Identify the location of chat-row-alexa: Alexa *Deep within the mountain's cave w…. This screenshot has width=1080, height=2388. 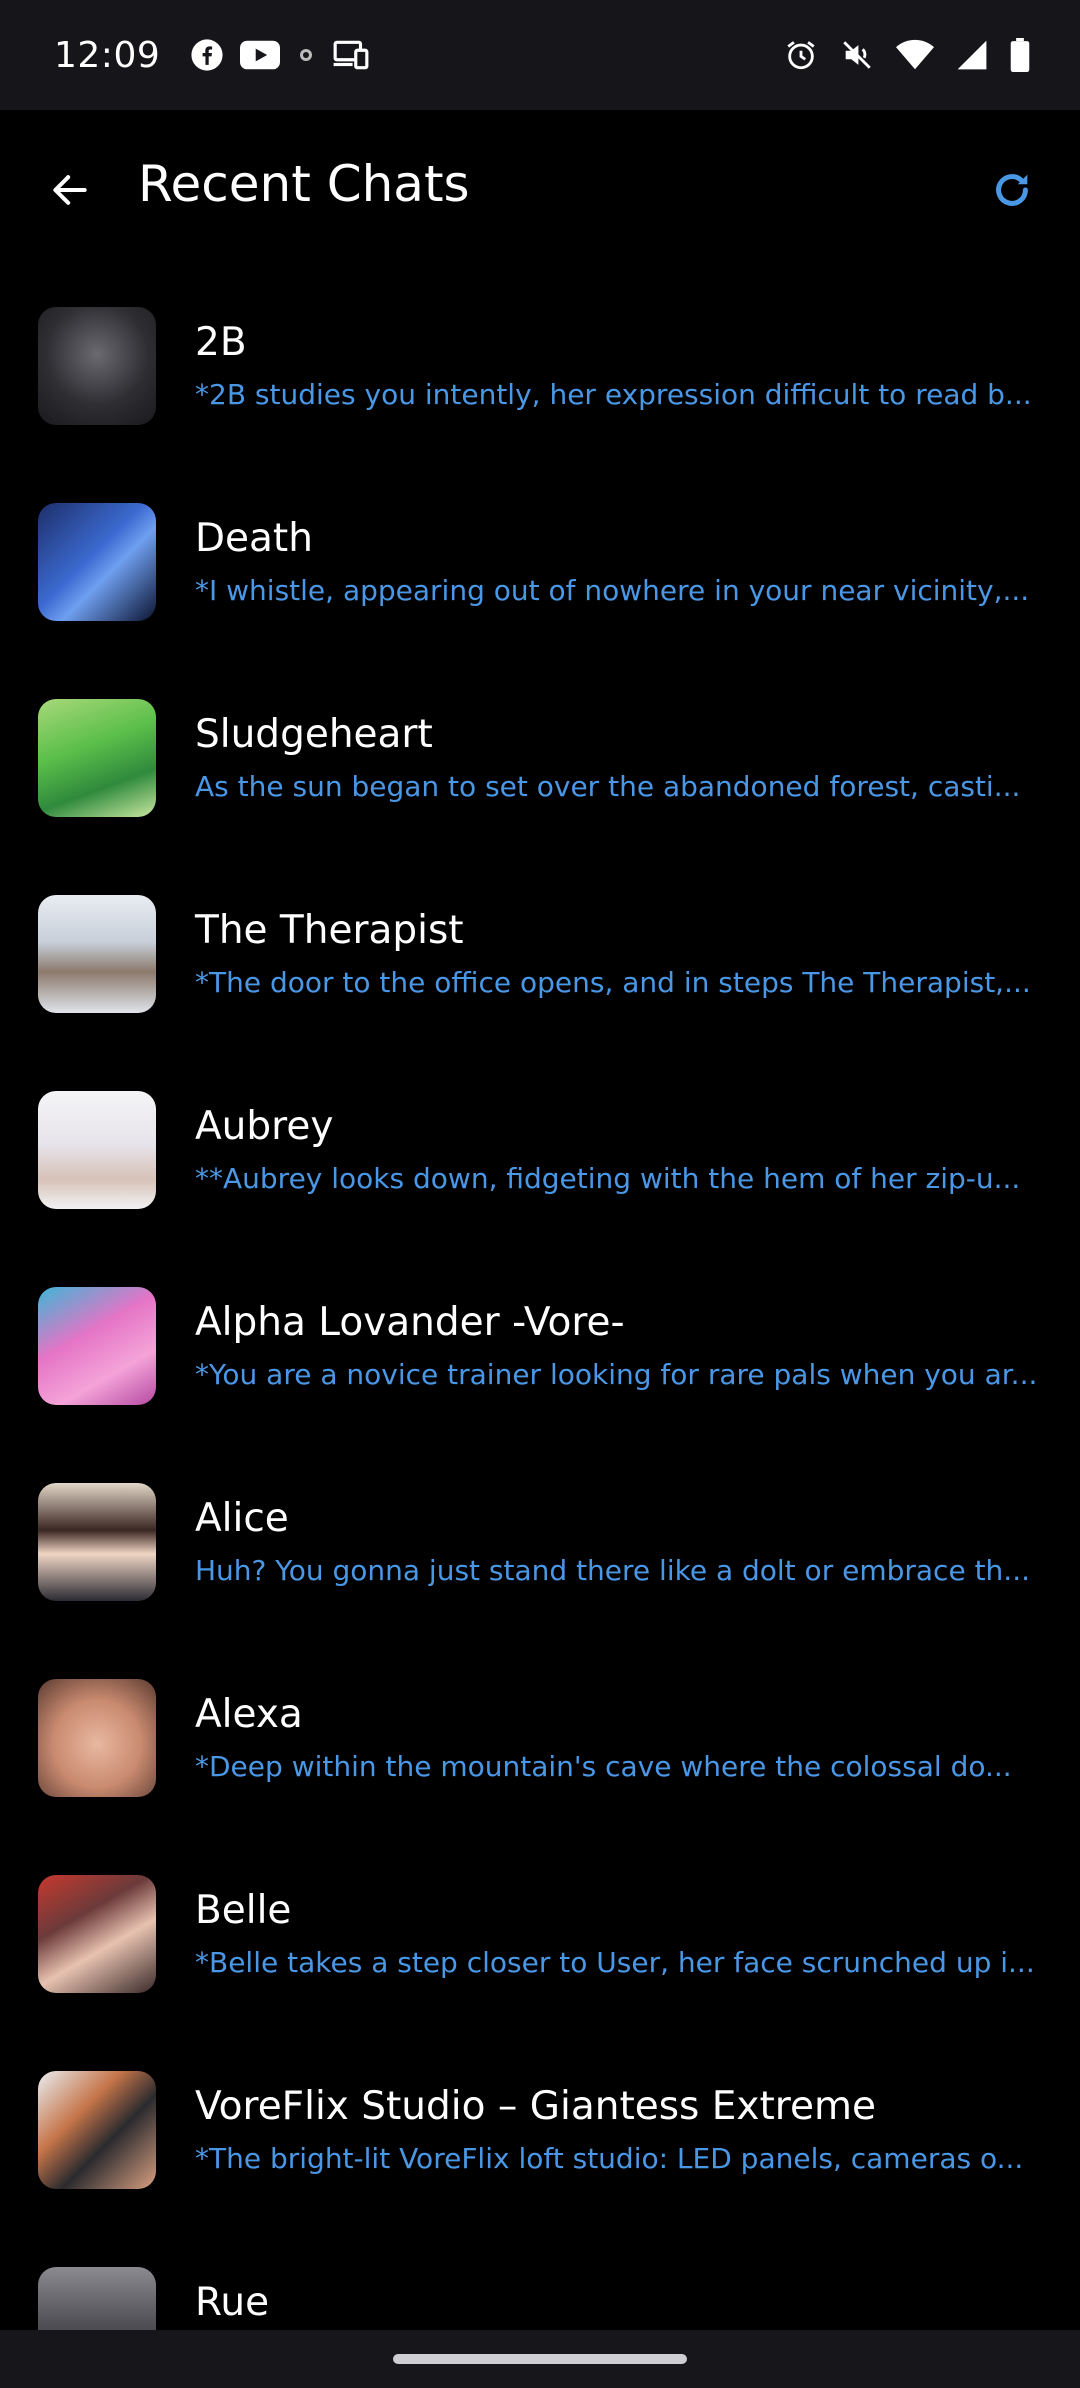
(540, 1740).